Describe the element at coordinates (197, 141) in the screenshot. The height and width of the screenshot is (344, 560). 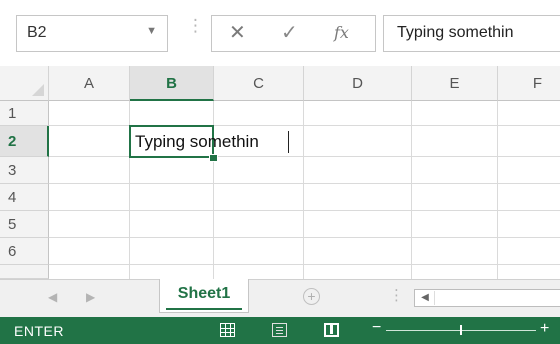
I see `active-cell-value: Typing somethin` at that location.